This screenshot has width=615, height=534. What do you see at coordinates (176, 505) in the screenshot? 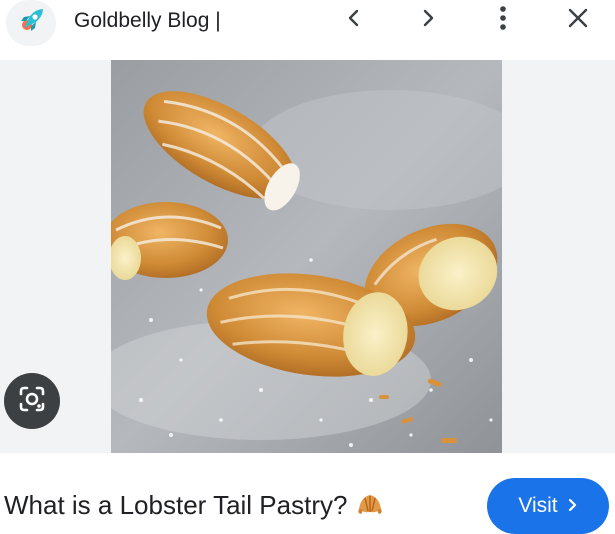
I see `result-title-text: What is a Lobster Tail Pastry?` at bounding box center [176, 505].